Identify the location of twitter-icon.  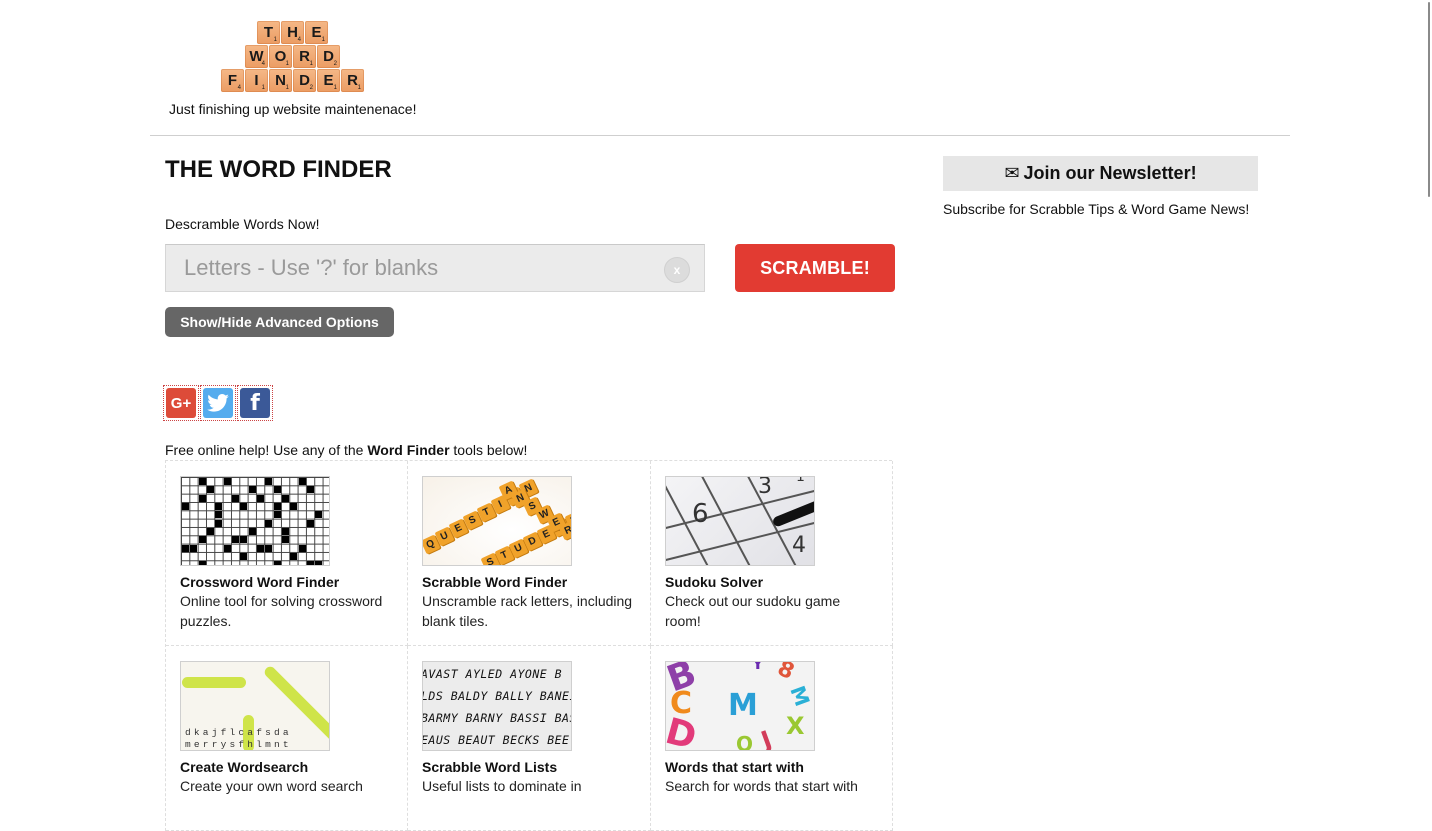
(218, 403).